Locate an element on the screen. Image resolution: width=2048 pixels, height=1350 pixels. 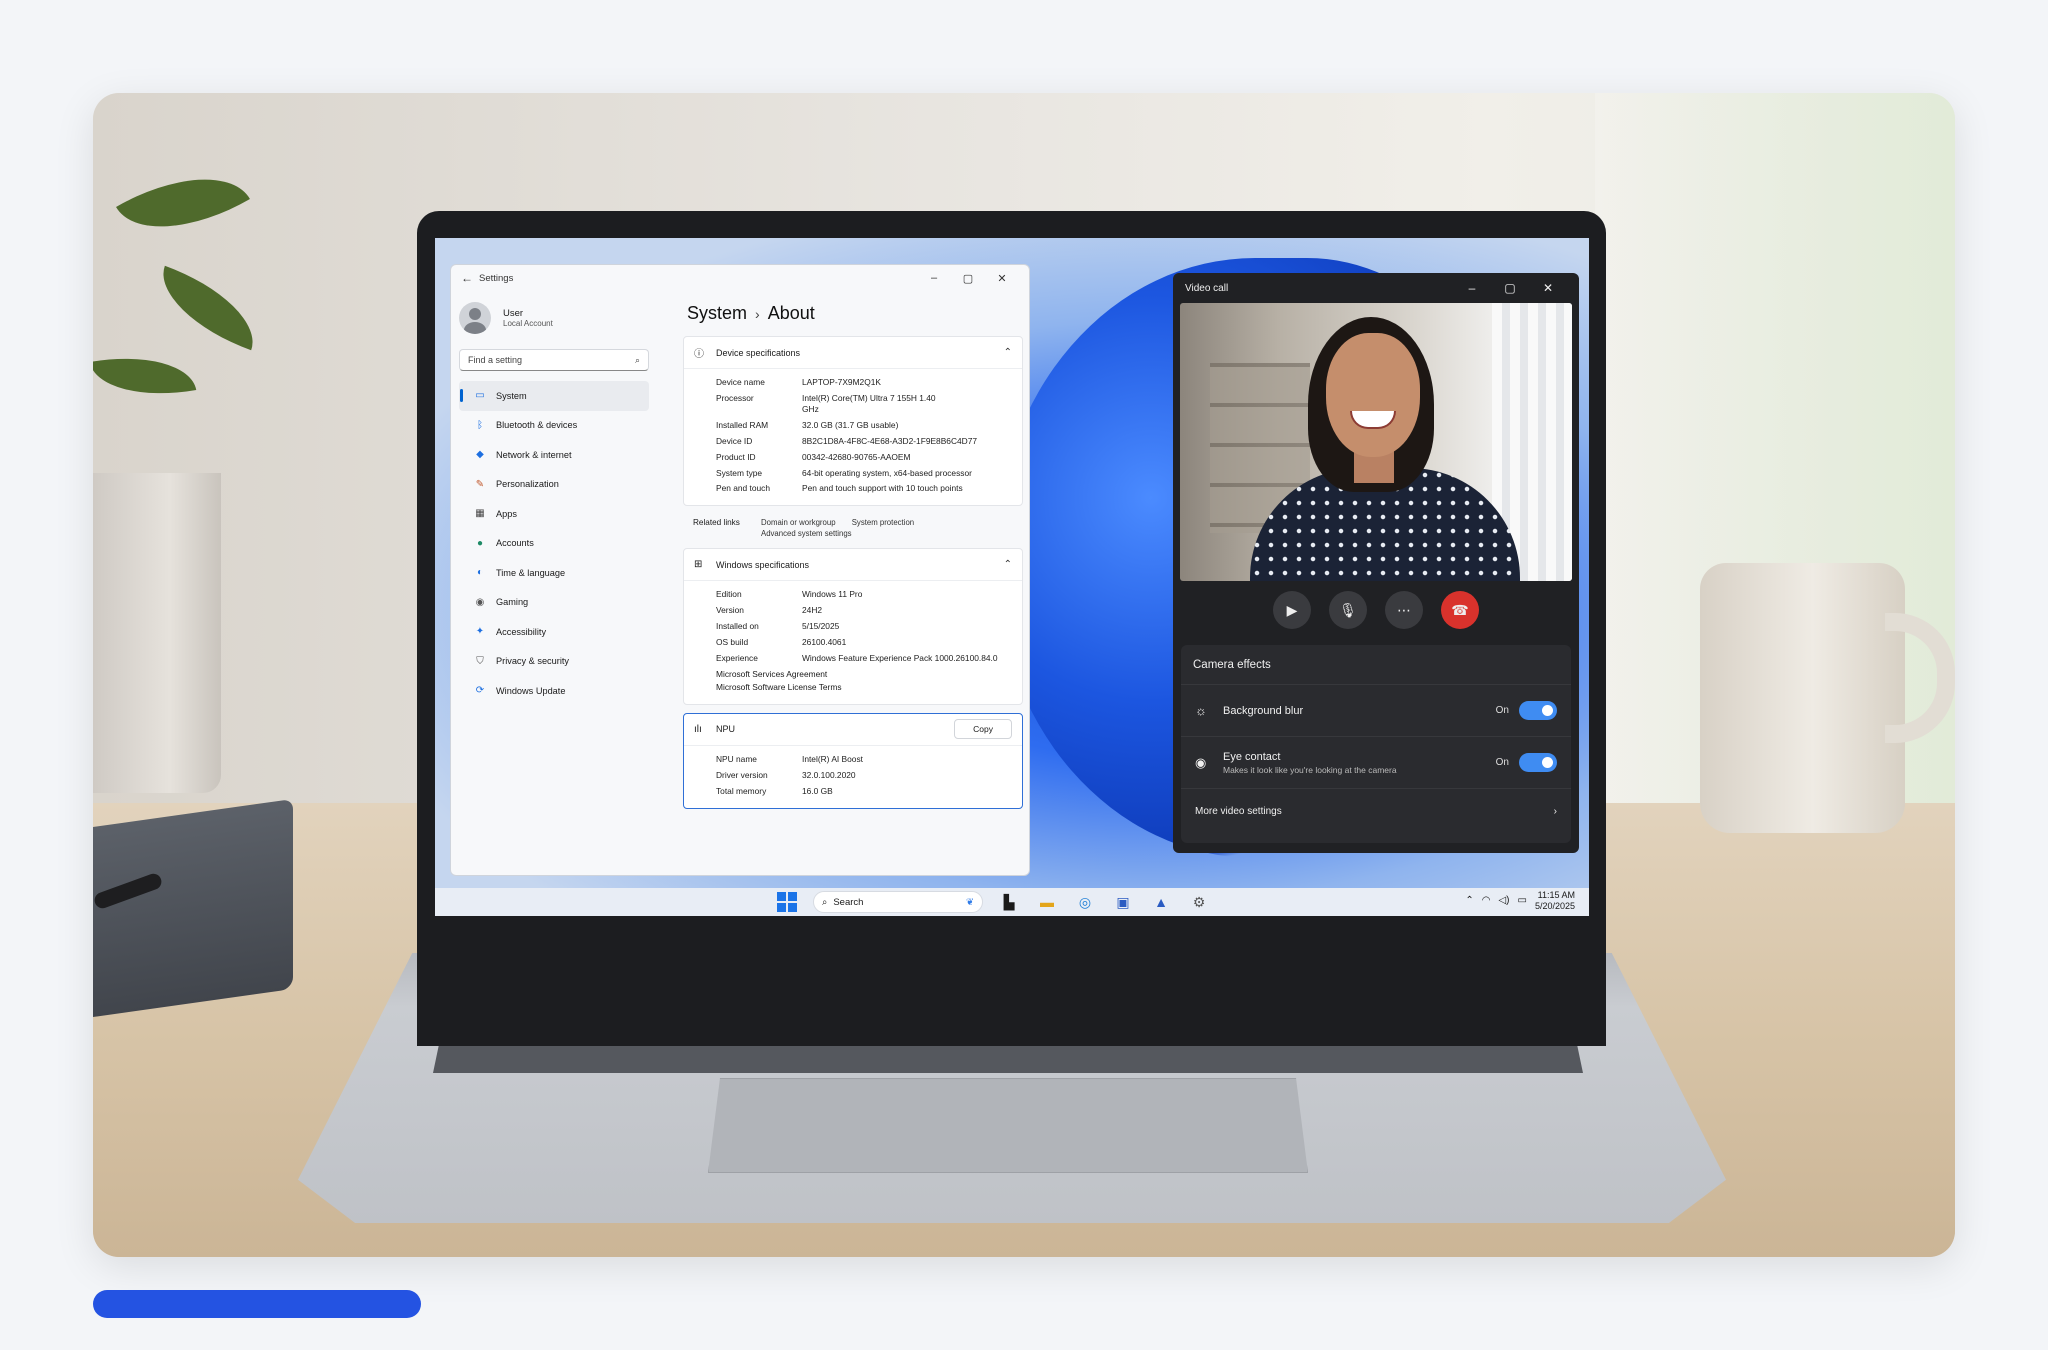
sidebar-item-label: System is located at coordinates (511, 395).